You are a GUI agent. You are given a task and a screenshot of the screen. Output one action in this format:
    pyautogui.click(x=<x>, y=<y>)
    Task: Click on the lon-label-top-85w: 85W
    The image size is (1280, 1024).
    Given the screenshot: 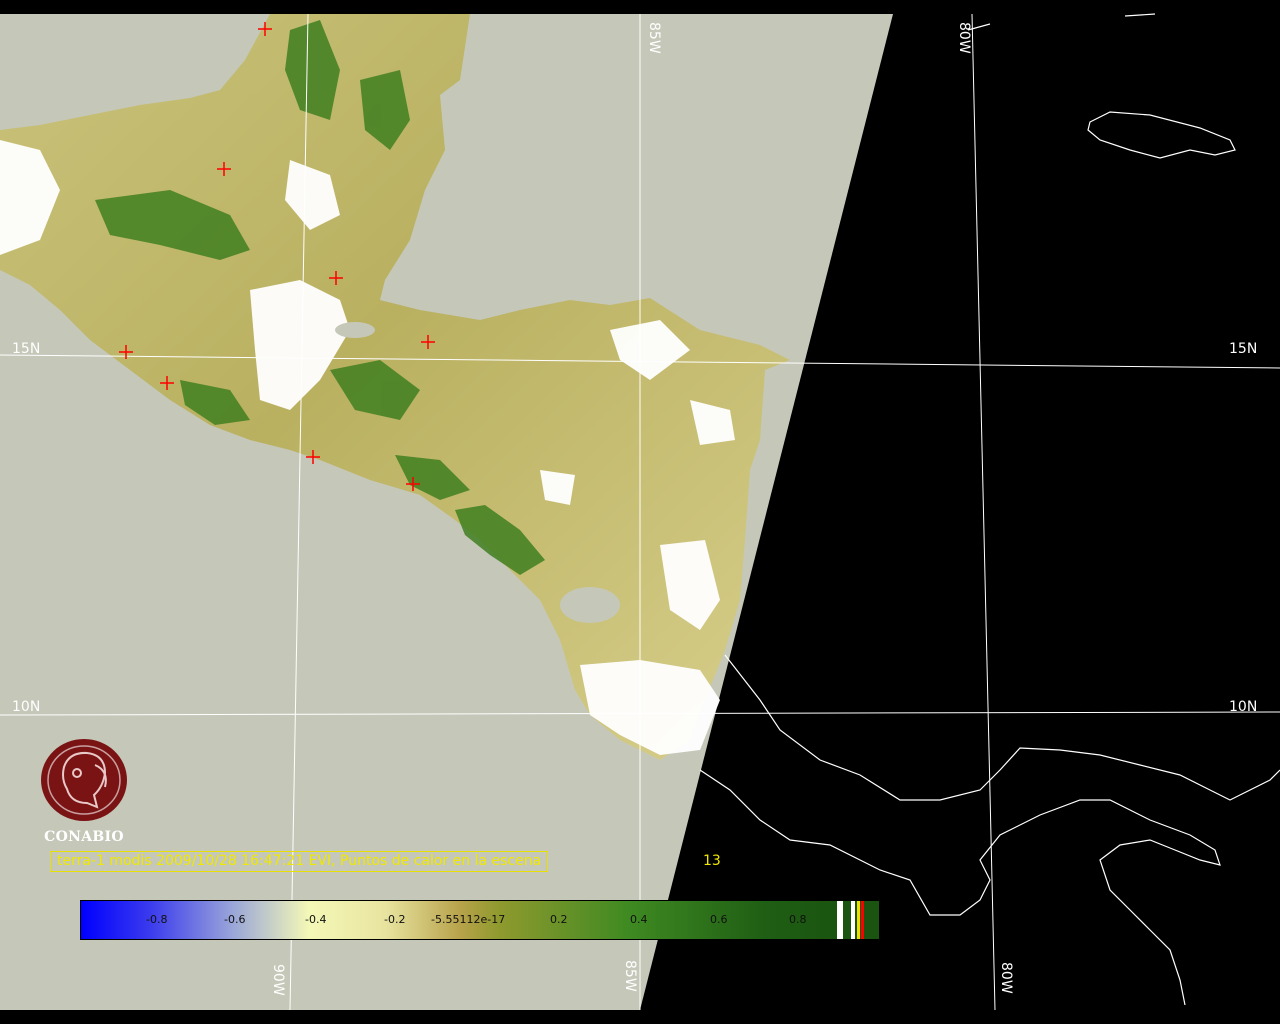 What is the action you would take?
    pyautogui.click(x=654, y=38)
    